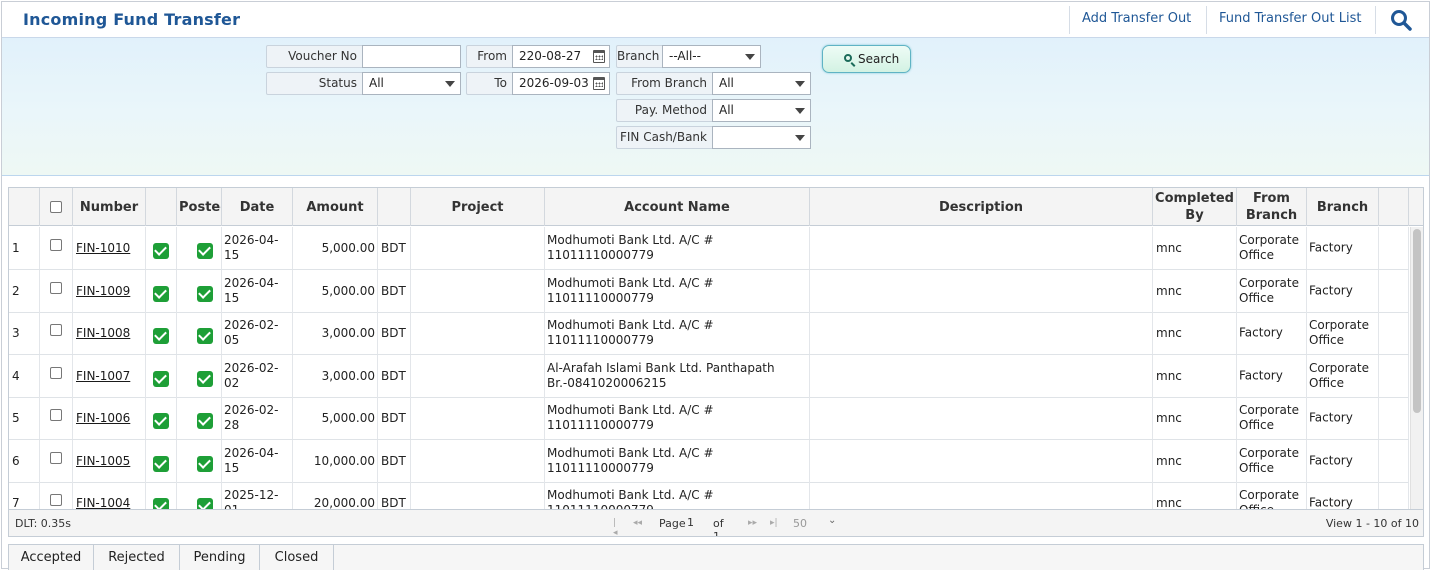 This screenshot has height=570, width=1431. I want to click on amount-column-header: Amount, so click(335, 207).